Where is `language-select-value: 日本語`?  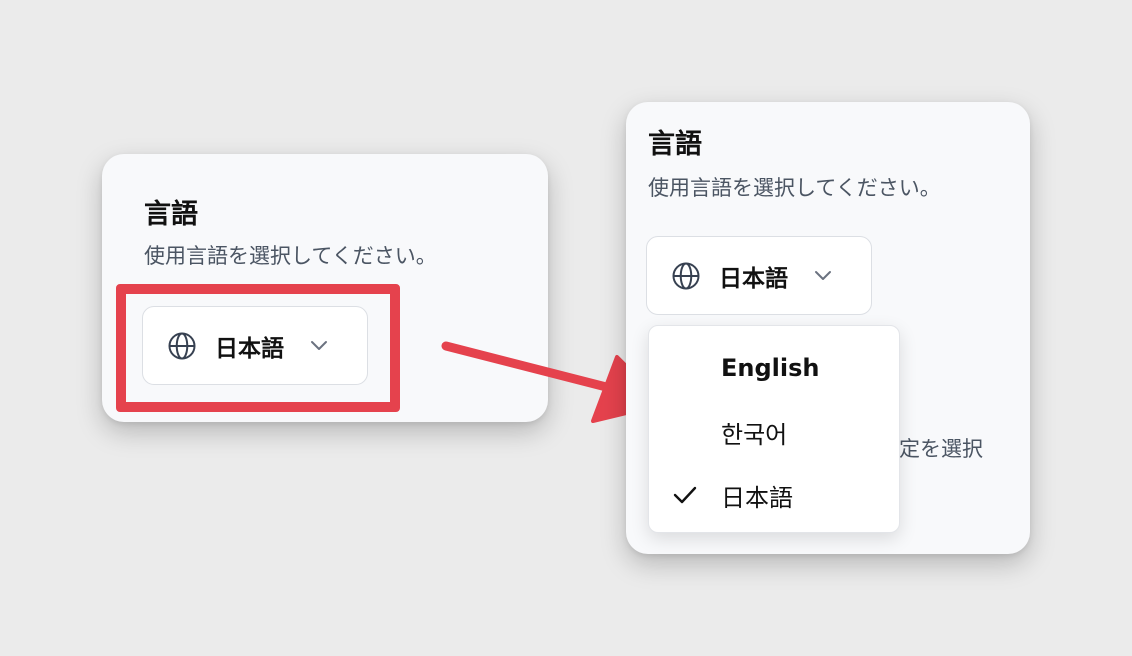
language-select-value: 日本語 is located at coordinates (753, 278).